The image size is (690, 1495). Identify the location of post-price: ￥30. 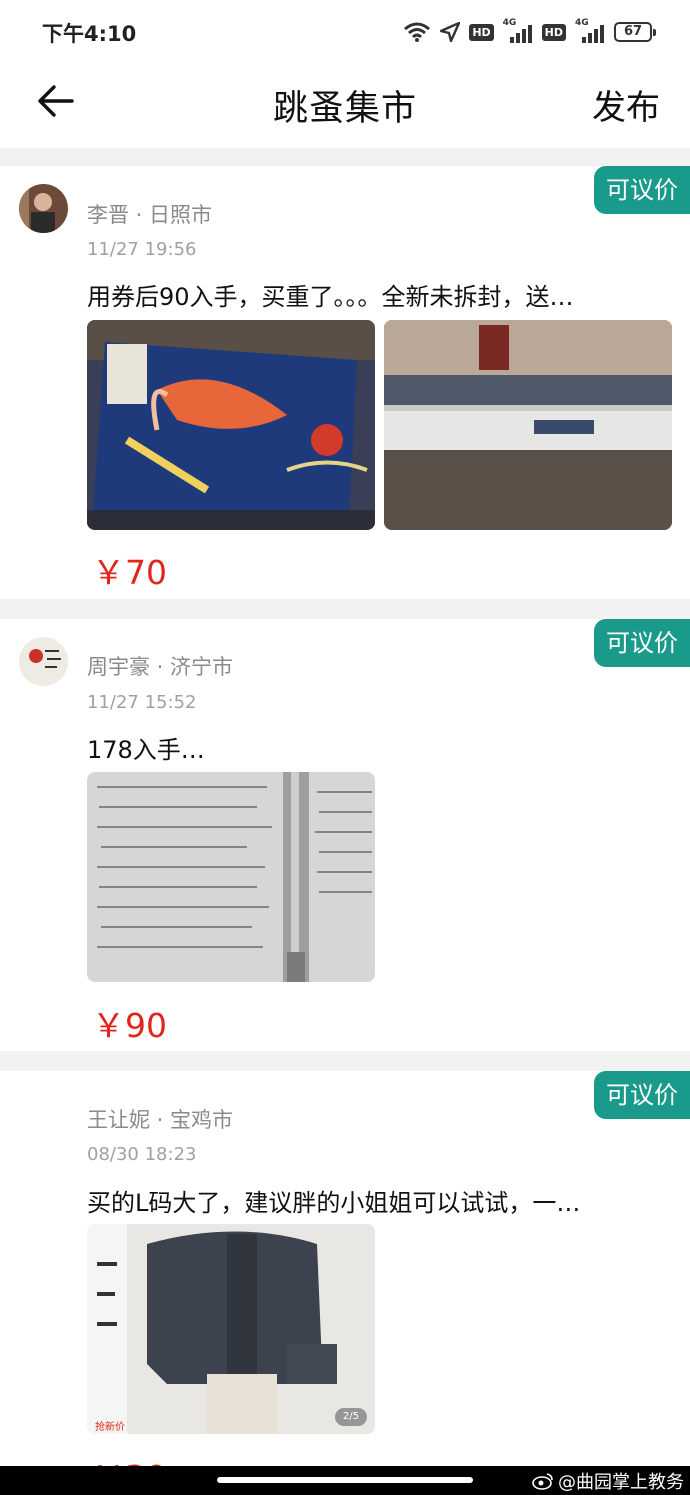
(129, 1458).